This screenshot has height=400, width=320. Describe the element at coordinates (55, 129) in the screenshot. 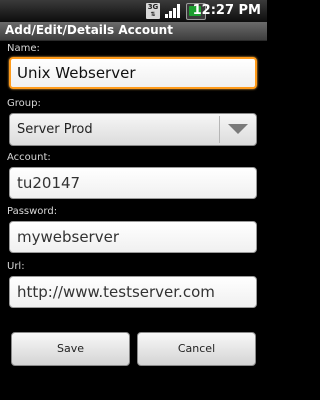

I see `group-selected-value: Server Prod` at that location.